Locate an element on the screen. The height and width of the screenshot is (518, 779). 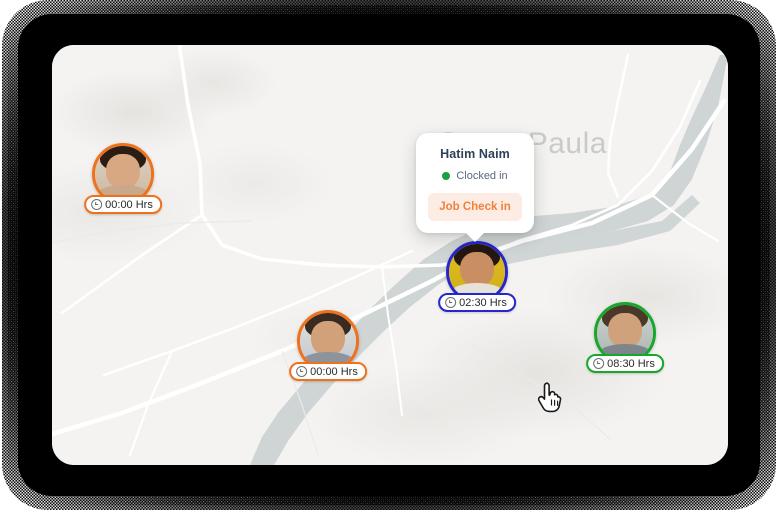
hours-badge: 02:30 Hrs is located at coordinates (477, 302).